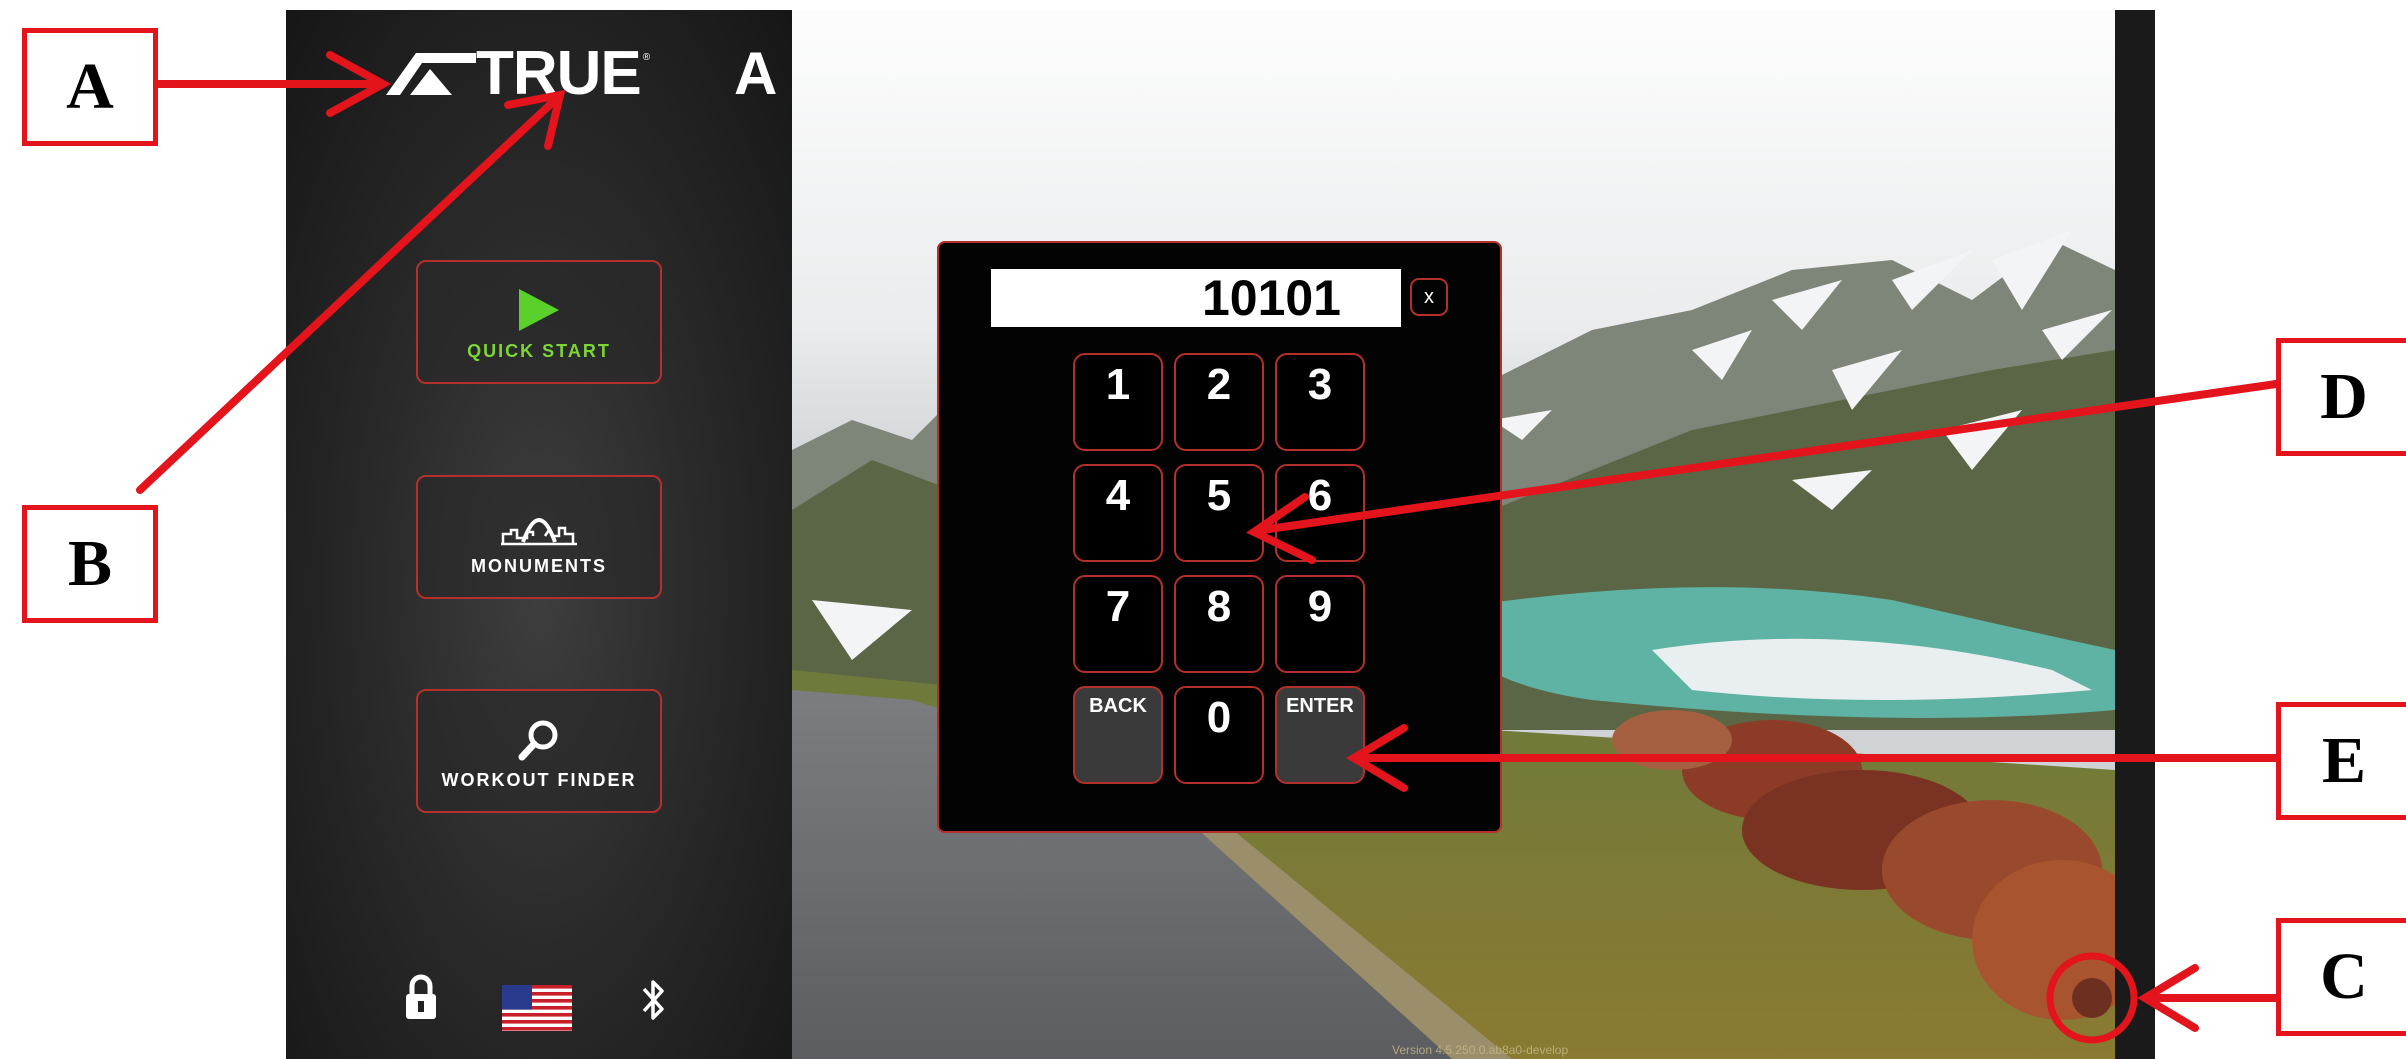  What do you see at coordinates (2341, 761) in the screenshot?
I see `callout-e: E` at bounding box center [2341, 761].